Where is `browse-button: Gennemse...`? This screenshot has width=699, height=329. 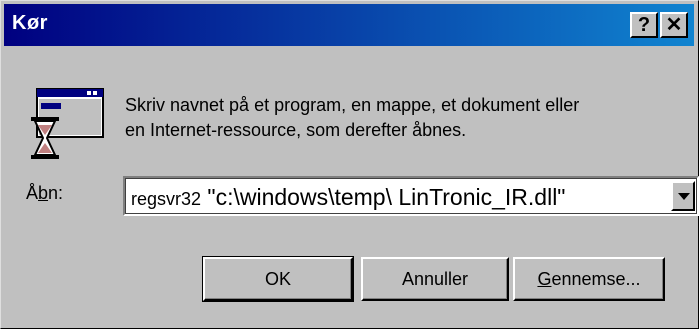 browse-button: Gennemse... is located at coordinates (589, 279).